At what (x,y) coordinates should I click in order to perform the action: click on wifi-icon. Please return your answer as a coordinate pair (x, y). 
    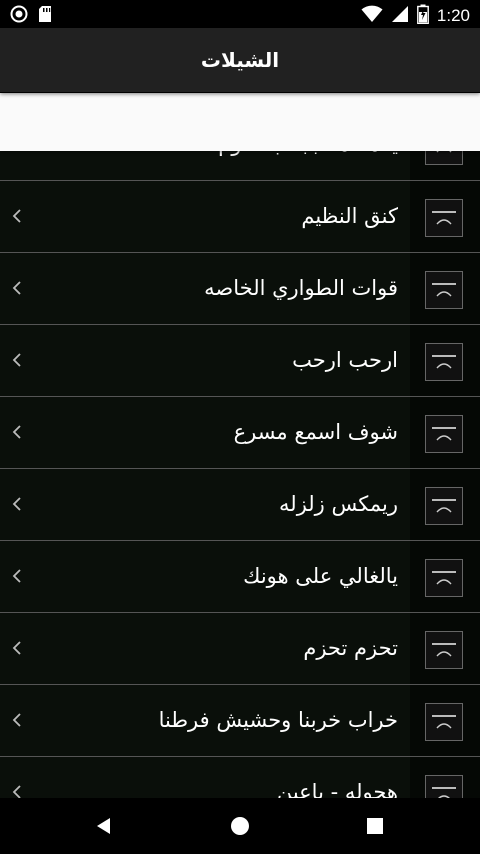
    Looking at the image, I should click on (372, 16).